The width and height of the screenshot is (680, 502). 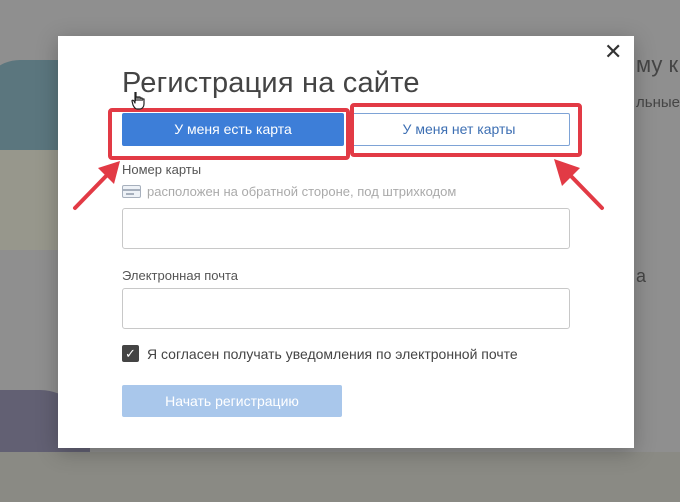 I want to click on close-icon: ✕, so click(x=613, y=52).